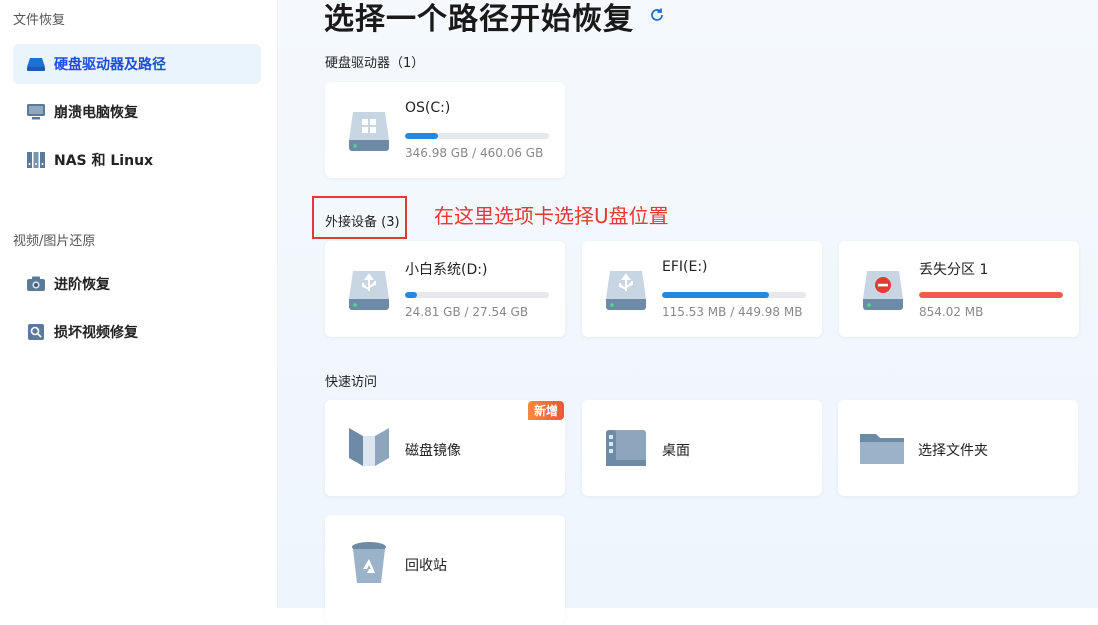  I want to click on folder-icon, so click(882, 448).